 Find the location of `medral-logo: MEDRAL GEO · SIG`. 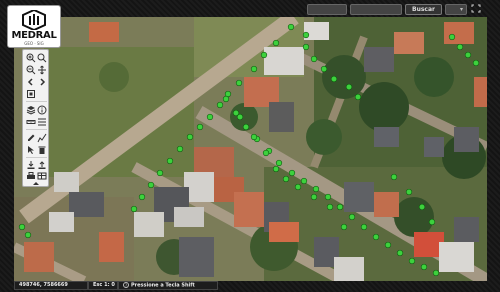

medral-logo: MEDRAL GEO · SIG is located at coordinates (34, 26).